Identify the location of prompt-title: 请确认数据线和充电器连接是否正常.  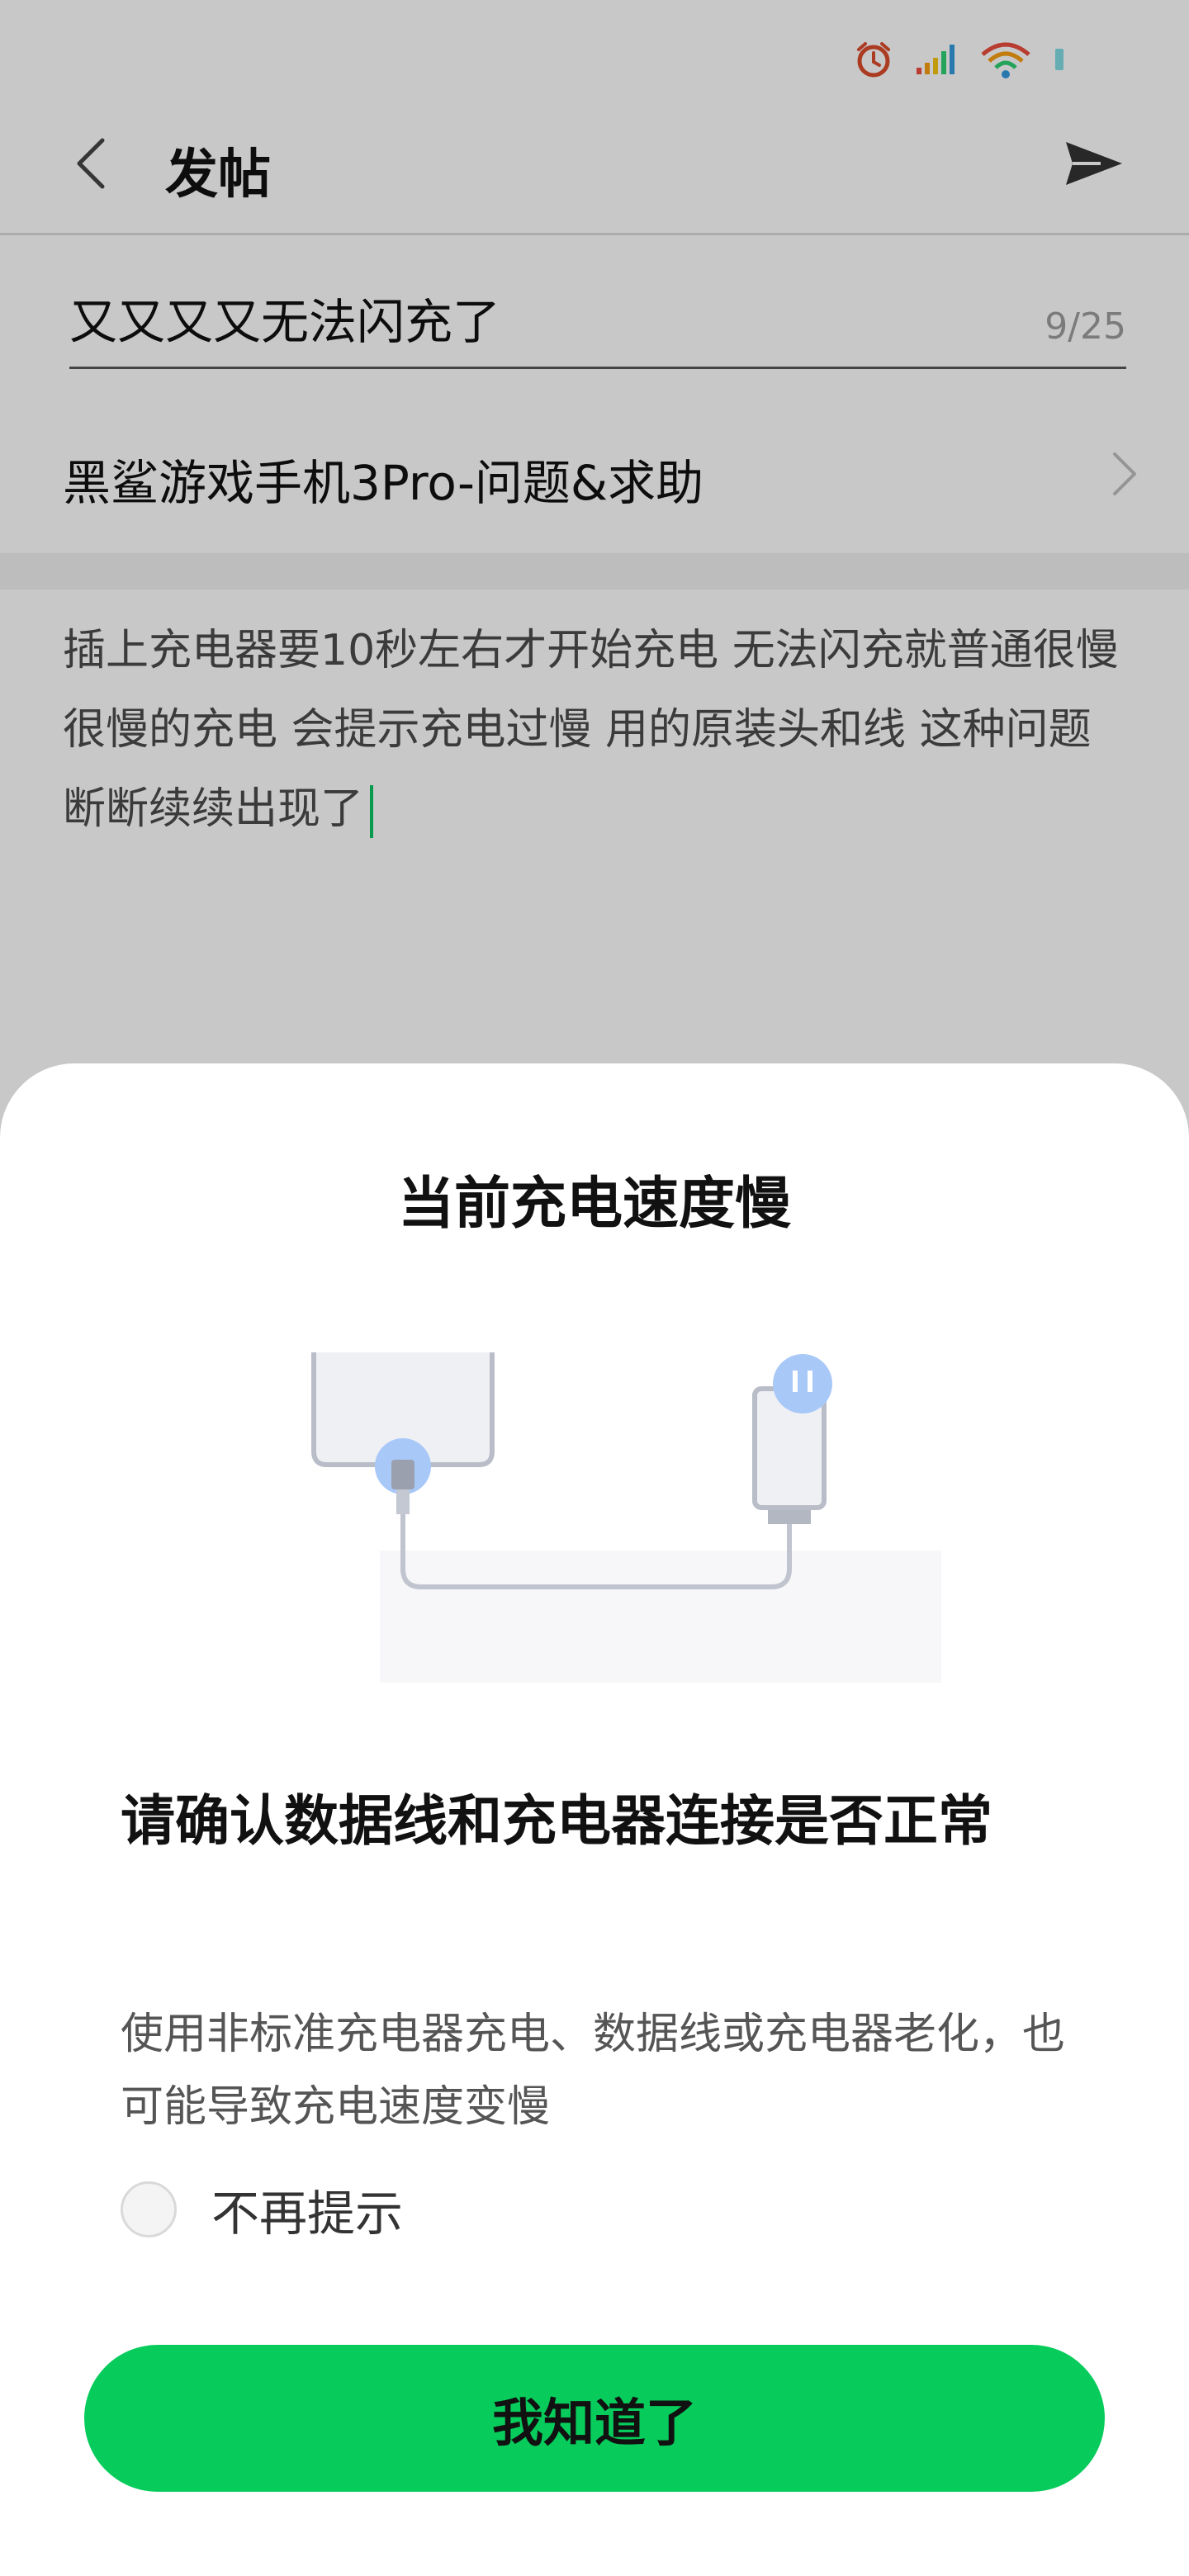
(556, 1821).